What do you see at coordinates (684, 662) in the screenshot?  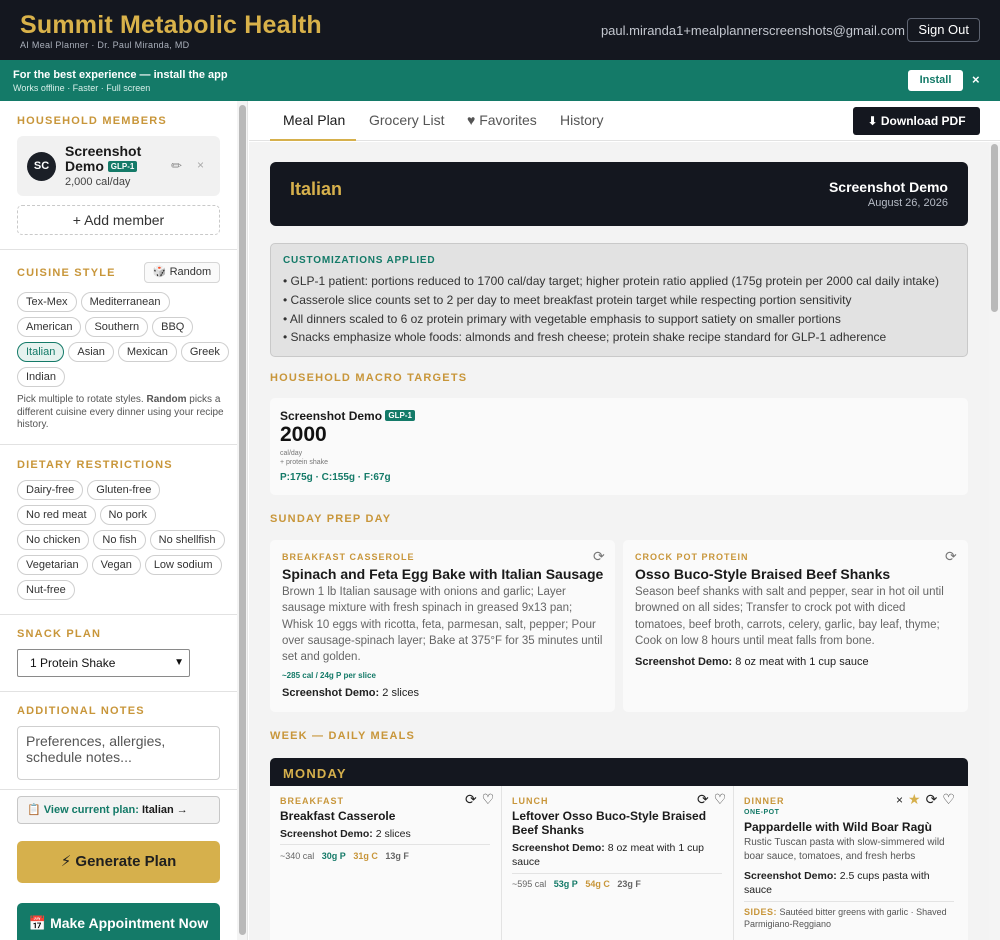 I see `prep-serving-name: Screenshot Demo:` at bounding box center [684, 662].